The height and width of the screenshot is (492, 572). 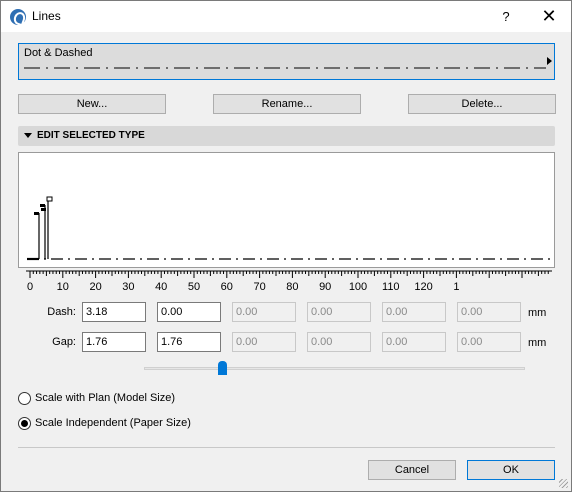 What do you see at coordinates (563, 483) in the screenshot?
I see `resize-grip-icon` at bounding box center [563, 483].